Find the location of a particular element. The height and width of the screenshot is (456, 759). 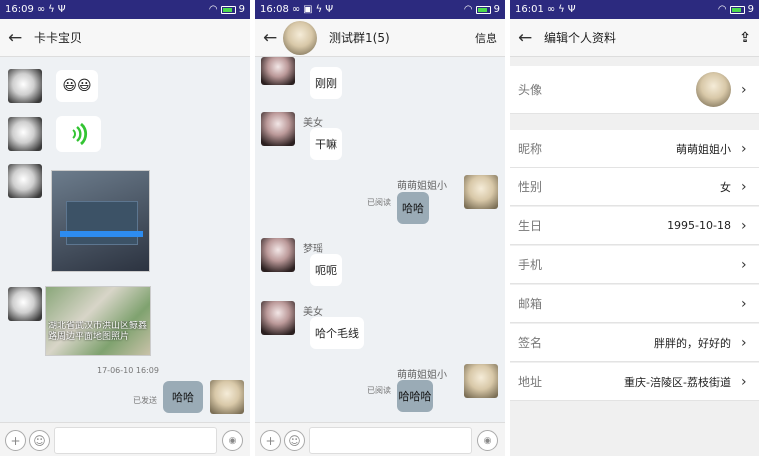

my-message-bubble: 哈哈哈 is located at coordinates (415, 396).